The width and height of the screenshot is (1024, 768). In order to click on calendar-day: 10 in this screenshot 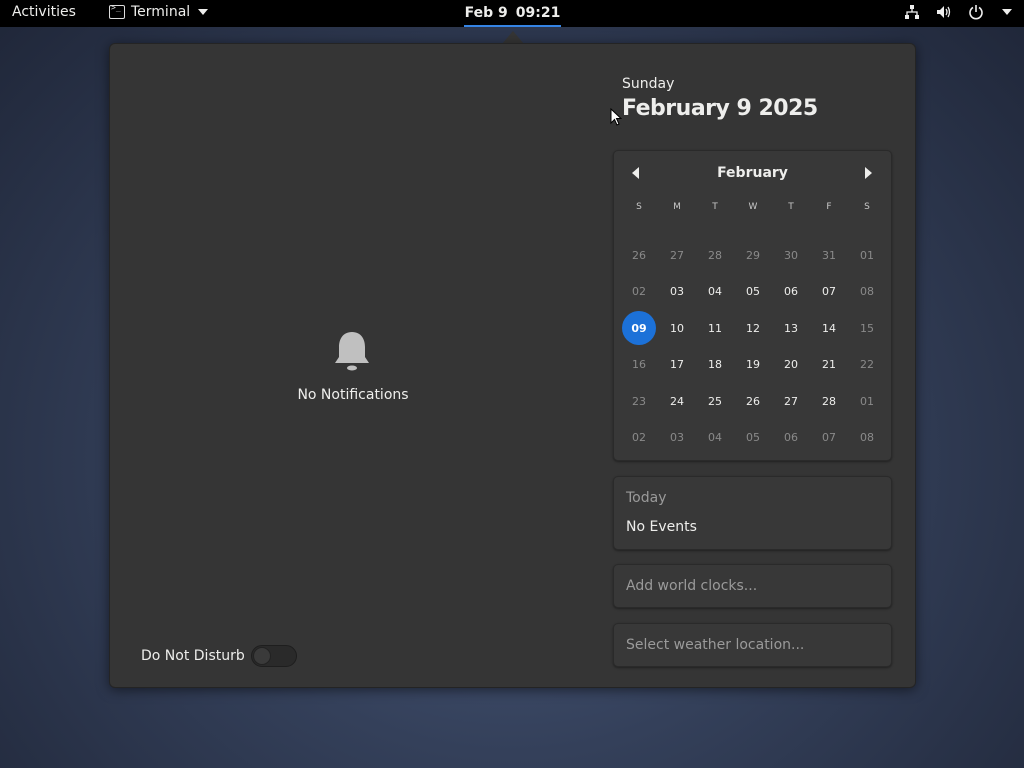, I will do `click(677, 328)`.